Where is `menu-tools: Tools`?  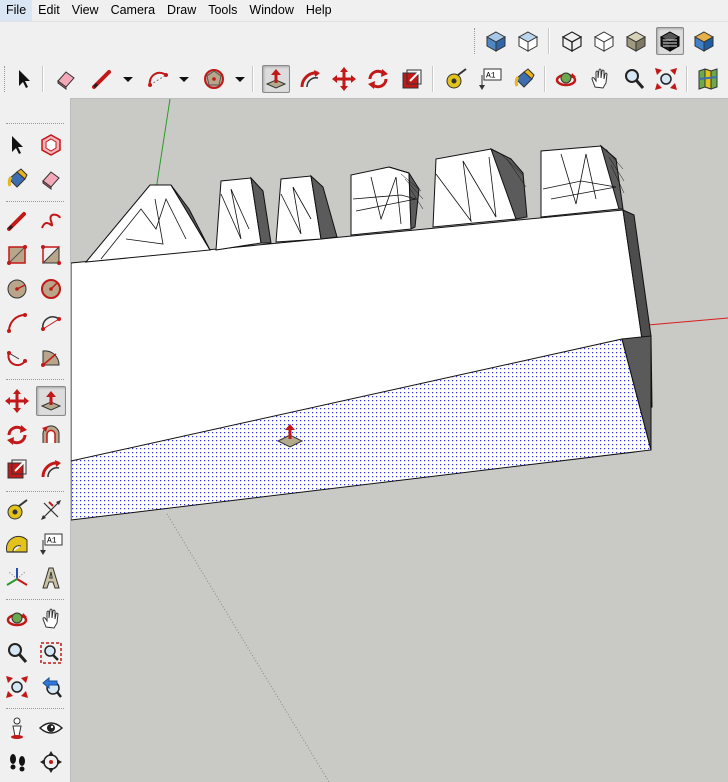 menu-tools: Tools is located at coordinates (222, 10).